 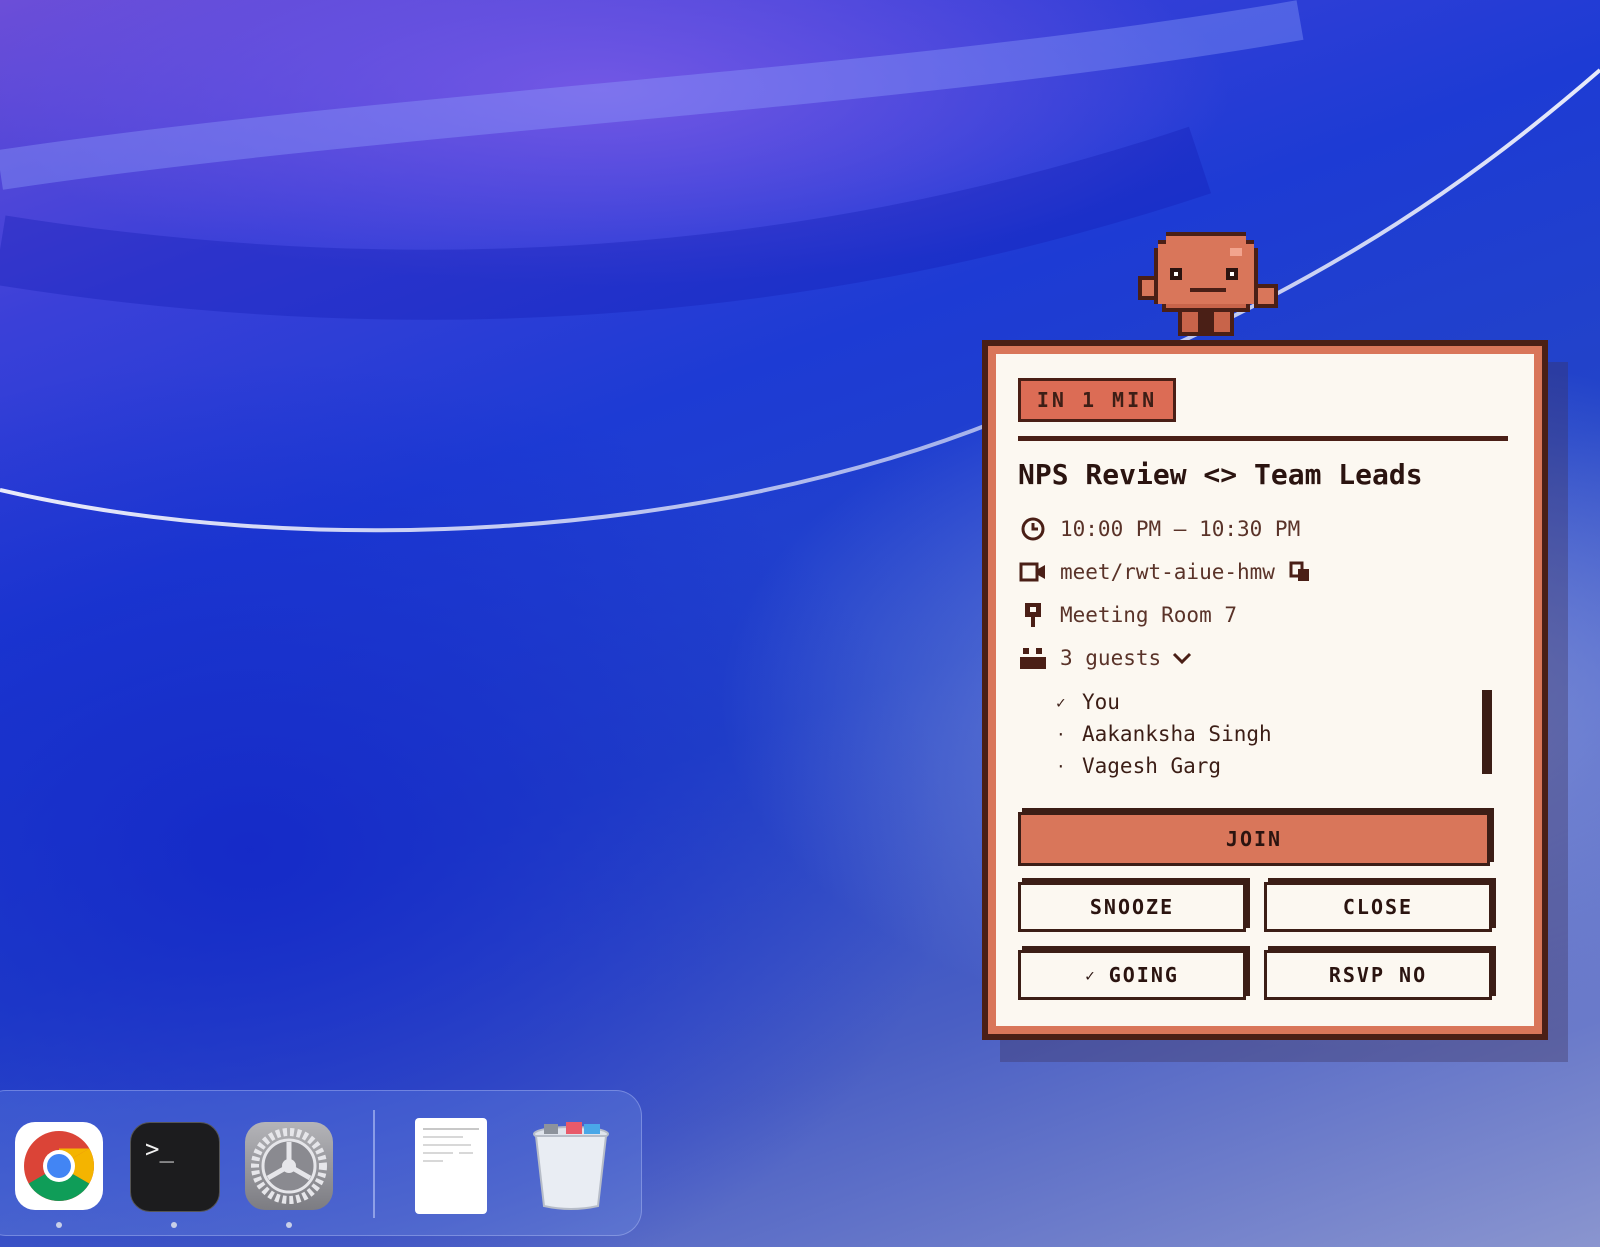 What do you see at coordinates (451, 1166) in the screenshot?
I see `dock-document` at bounding box center [451, 1166].